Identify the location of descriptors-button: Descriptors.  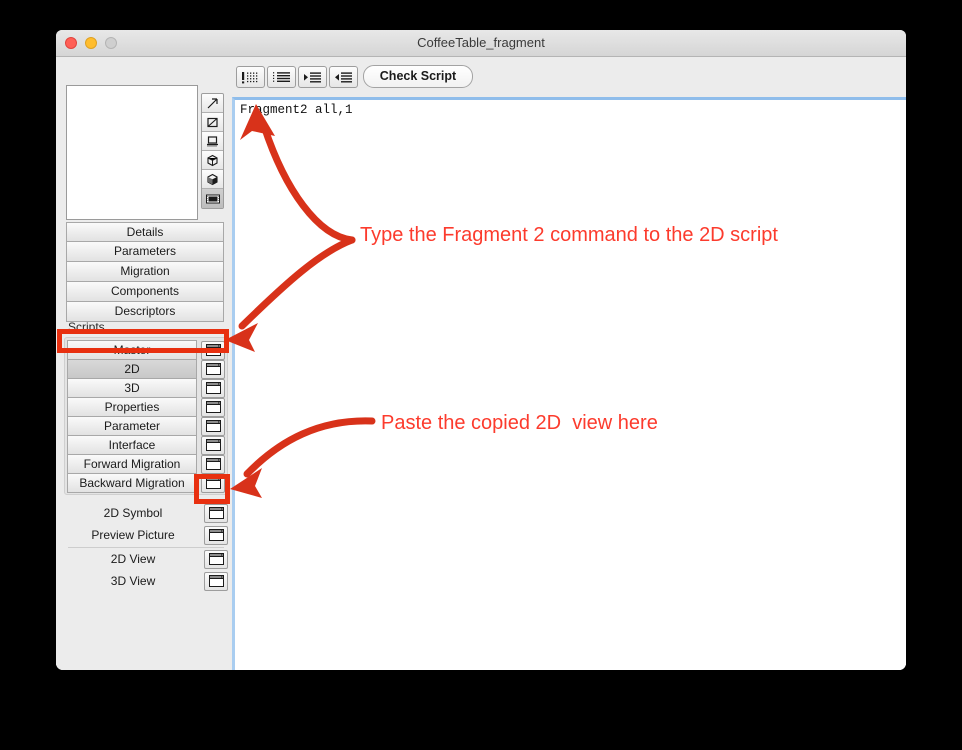
(145, 312).